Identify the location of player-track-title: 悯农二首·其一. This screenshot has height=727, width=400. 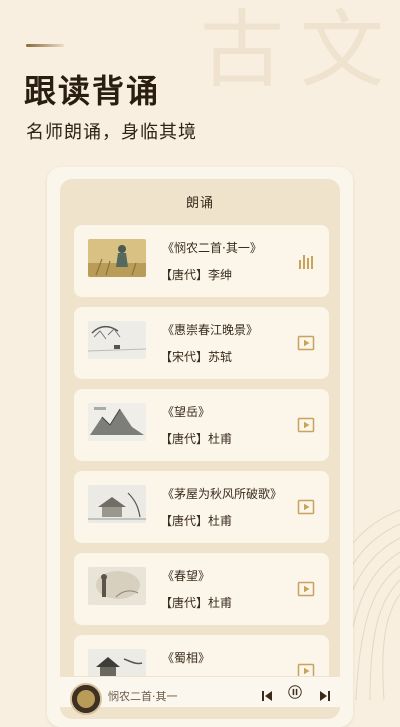
(143, 696).